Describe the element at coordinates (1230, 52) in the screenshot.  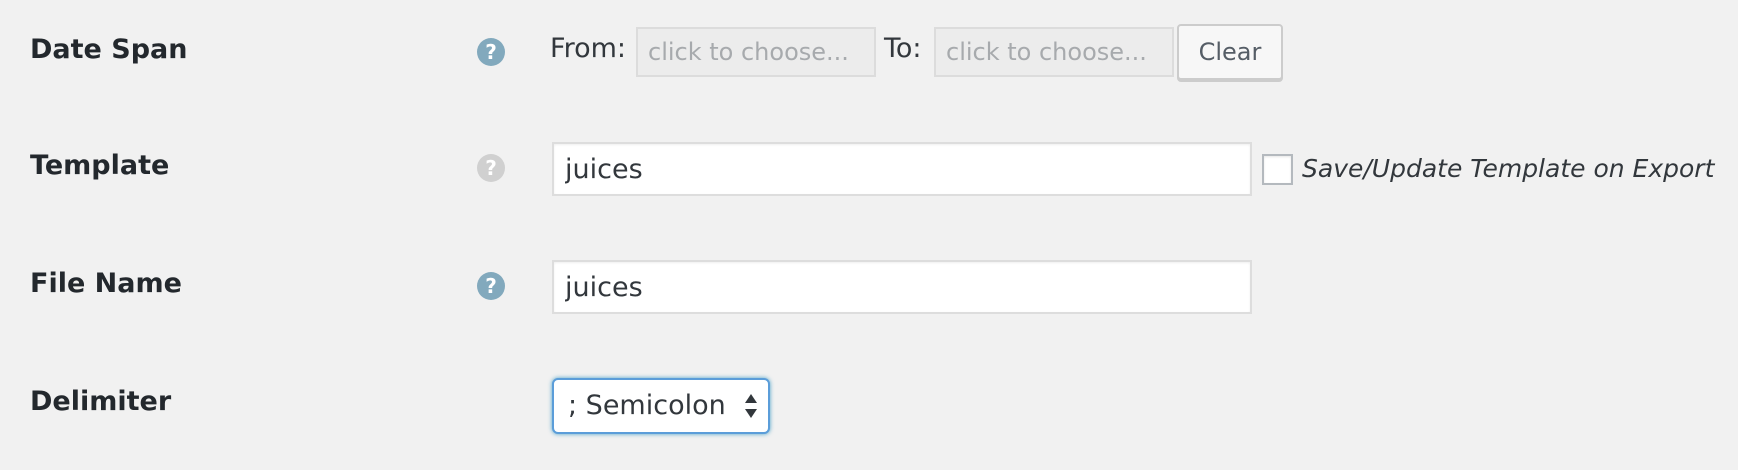
I see `clear-button: Clear` at that location.